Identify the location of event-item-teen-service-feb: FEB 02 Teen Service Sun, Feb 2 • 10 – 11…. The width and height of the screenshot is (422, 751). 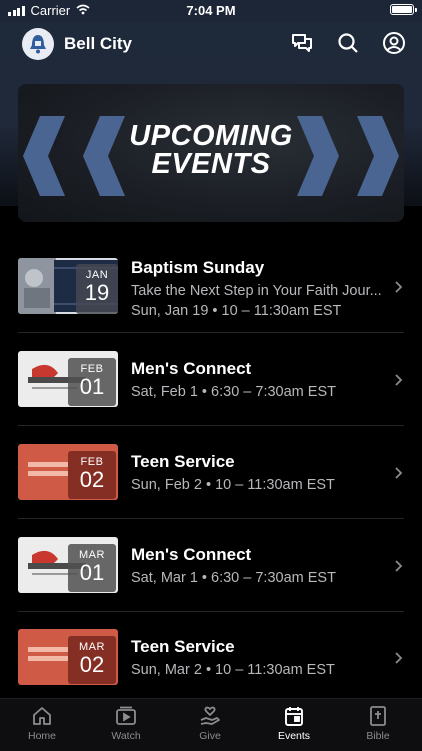
(211, 475).